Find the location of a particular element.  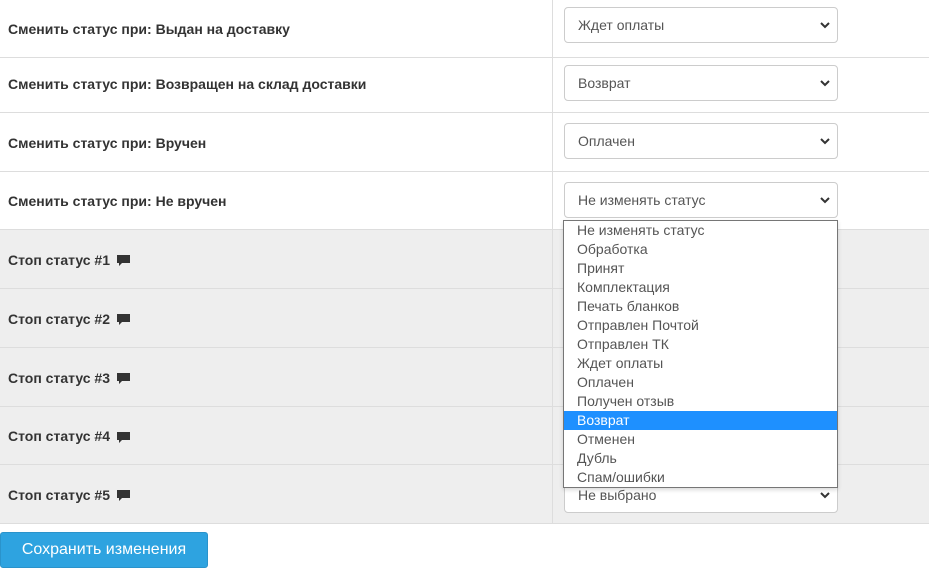

row-label-text: Стоп статус #4 is located at coordinates (59, 436).